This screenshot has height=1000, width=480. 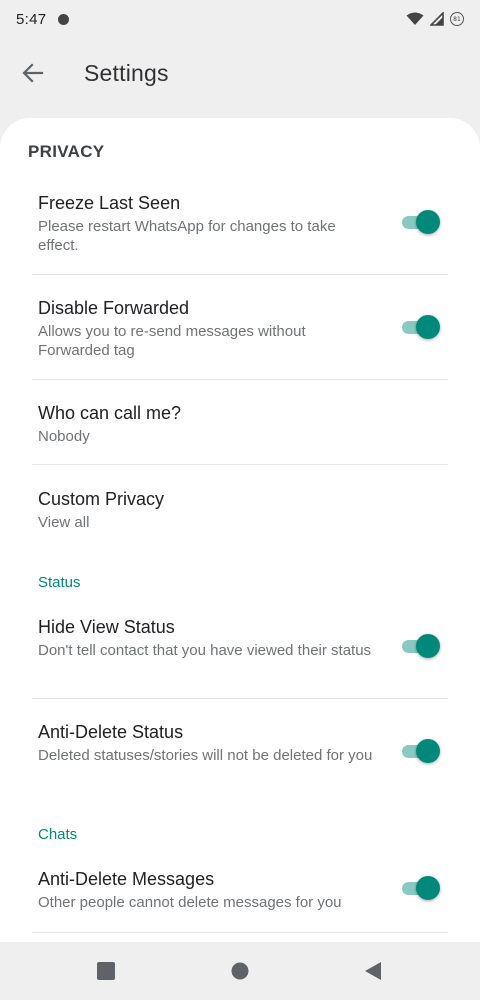 I want to click on battery-level: 81, so click(x=457, y=19).